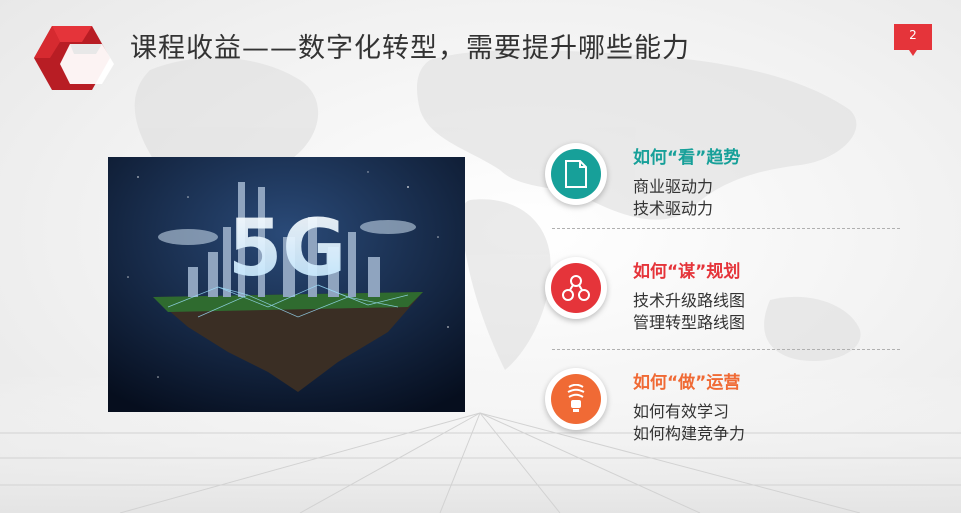 The image size is (961, 513). I want to click on network-icon, so click(576, 288).